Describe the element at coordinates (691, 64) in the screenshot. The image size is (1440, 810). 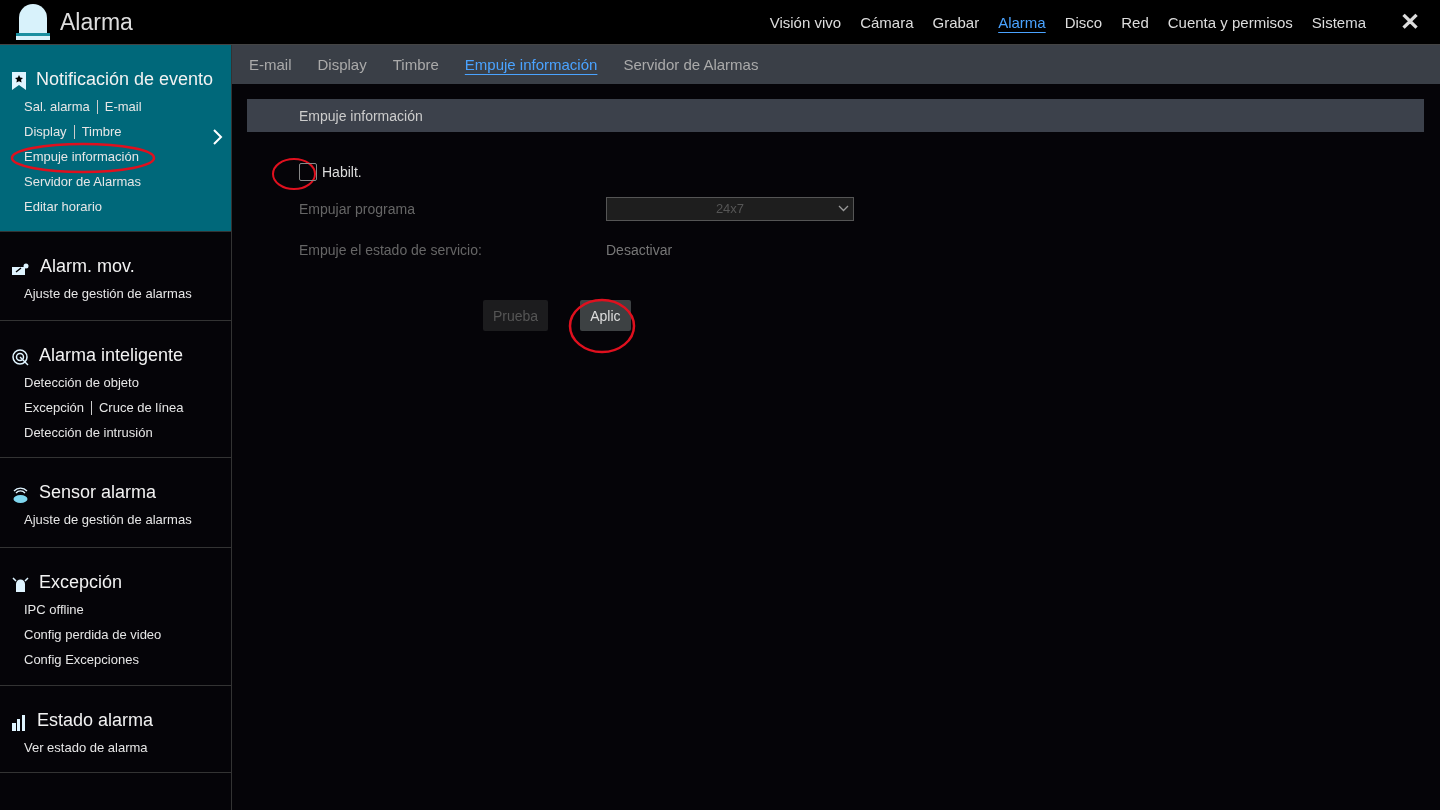
I see `sub-tab: Servidor de Alarmas` at that location.